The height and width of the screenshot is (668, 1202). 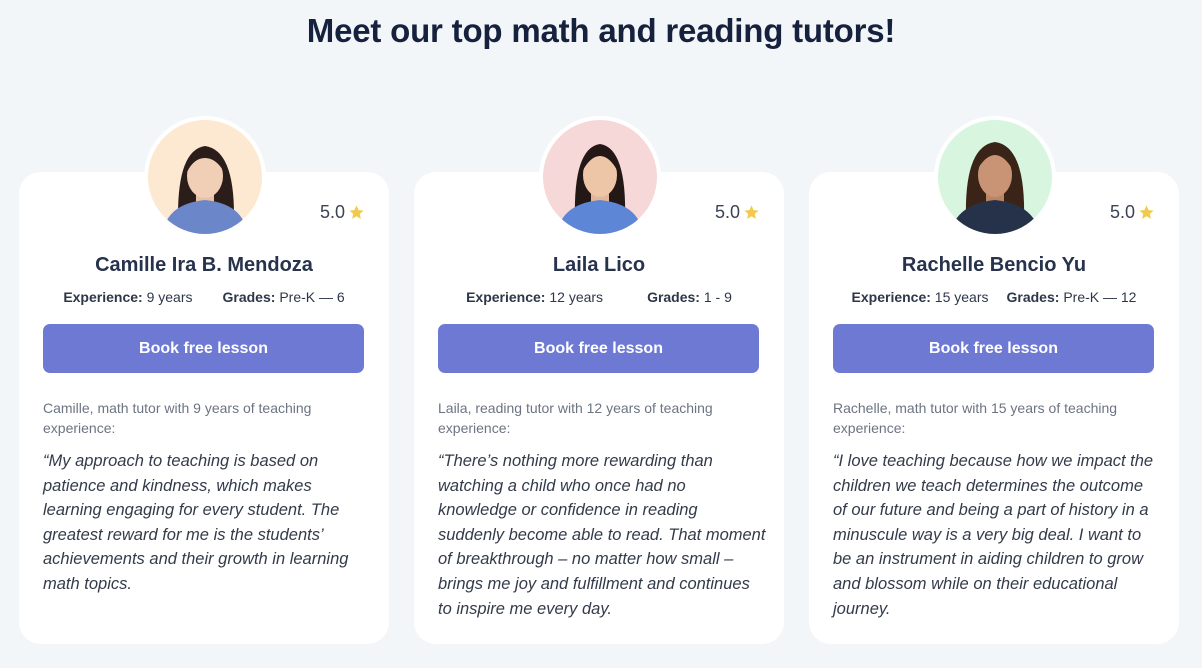 I want to click on grades-info: Grades: 1 - 9, so click(x=689, y=297).